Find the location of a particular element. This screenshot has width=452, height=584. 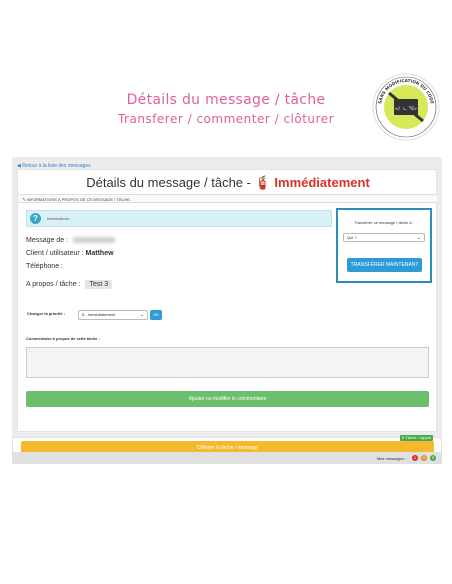

transfer-label: Transférer ce message / tâche à : is located at coordinates (384, 222).